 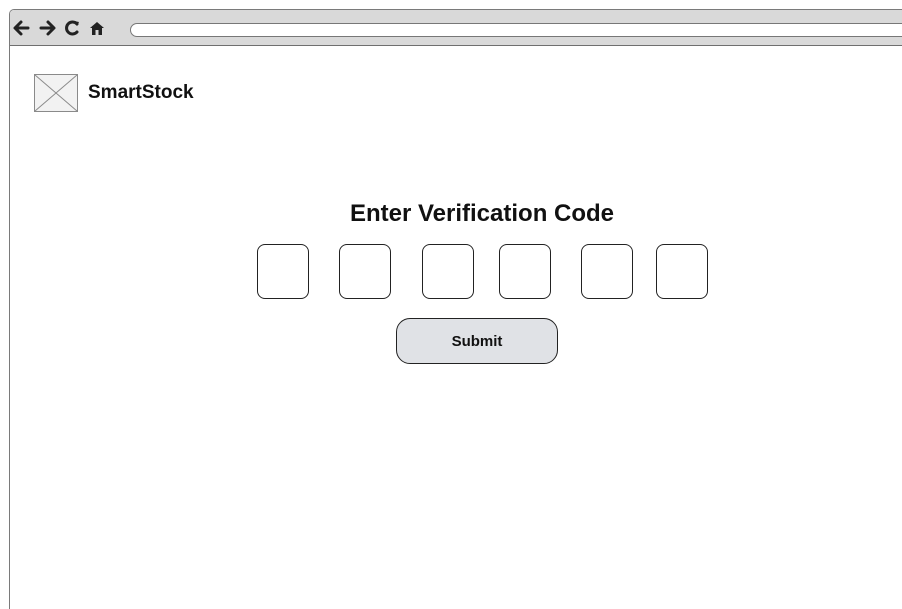 I want to click on image-placeholder-icon, so click(x=56, y=93).